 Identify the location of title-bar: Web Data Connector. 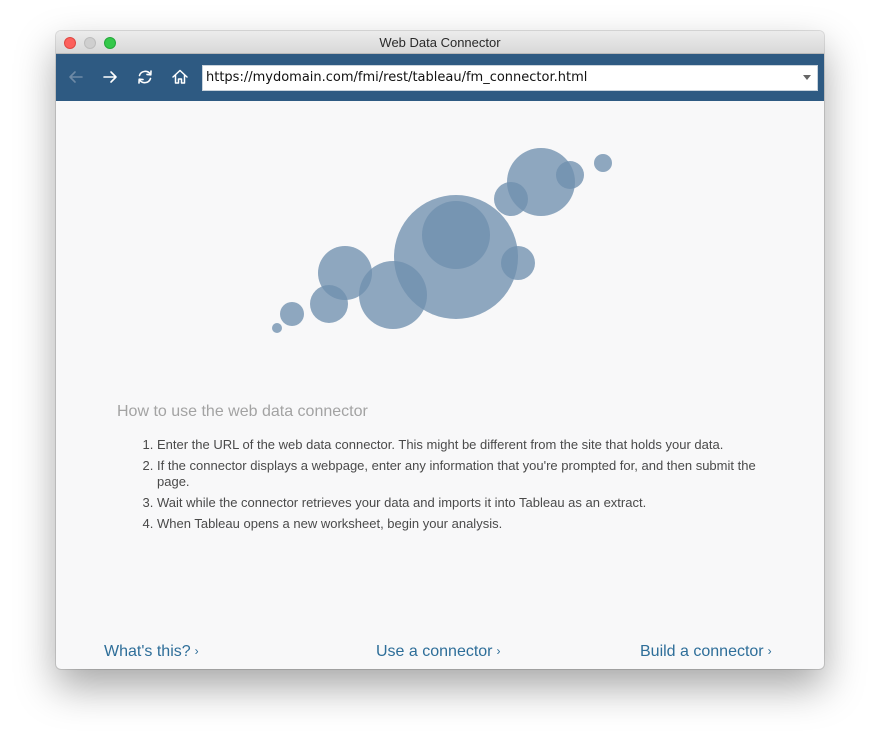
(440, 42).